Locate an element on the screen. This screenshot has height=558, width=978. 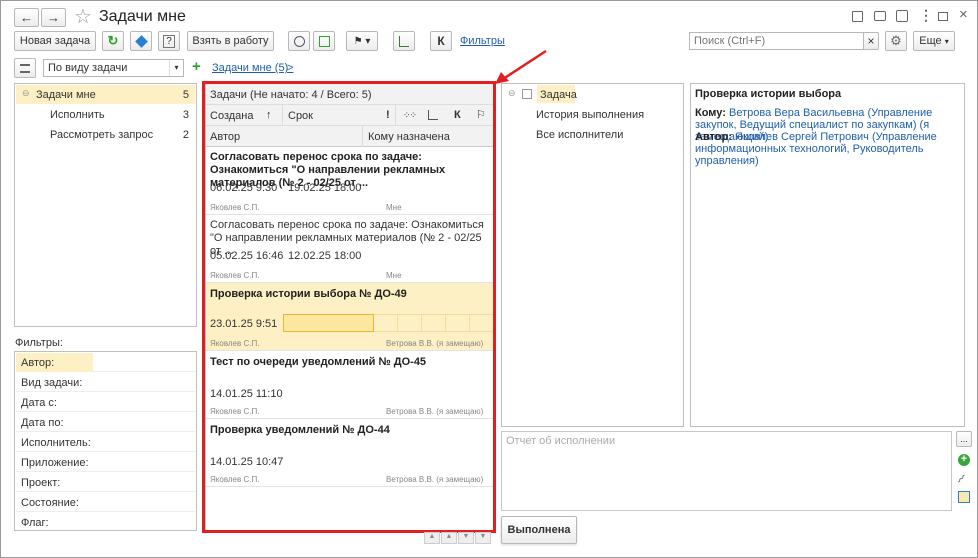
tree-expander-icon: ⊖ is located at coordinates (512, 93).